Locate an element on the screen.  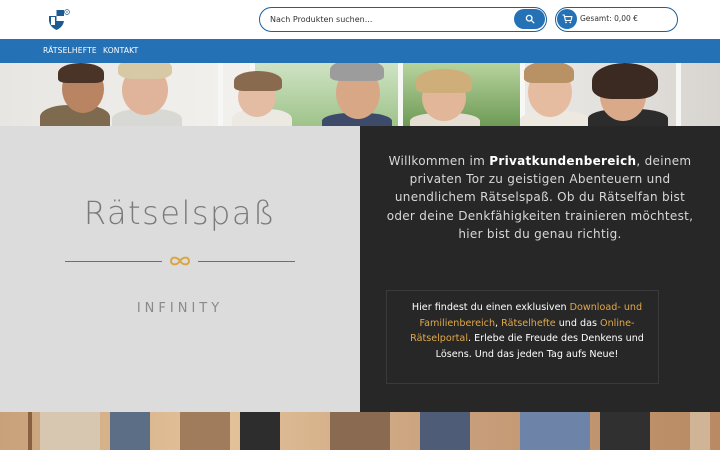
search-button is located at coordinates (529, 19).